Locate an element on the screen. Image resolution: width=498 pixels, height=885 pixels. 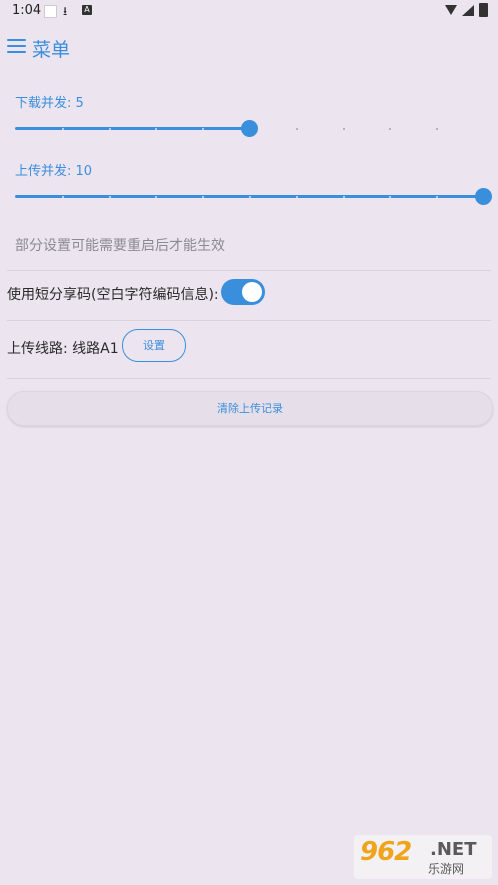
download-concurrency-slider is located at coordinates (250, 129).